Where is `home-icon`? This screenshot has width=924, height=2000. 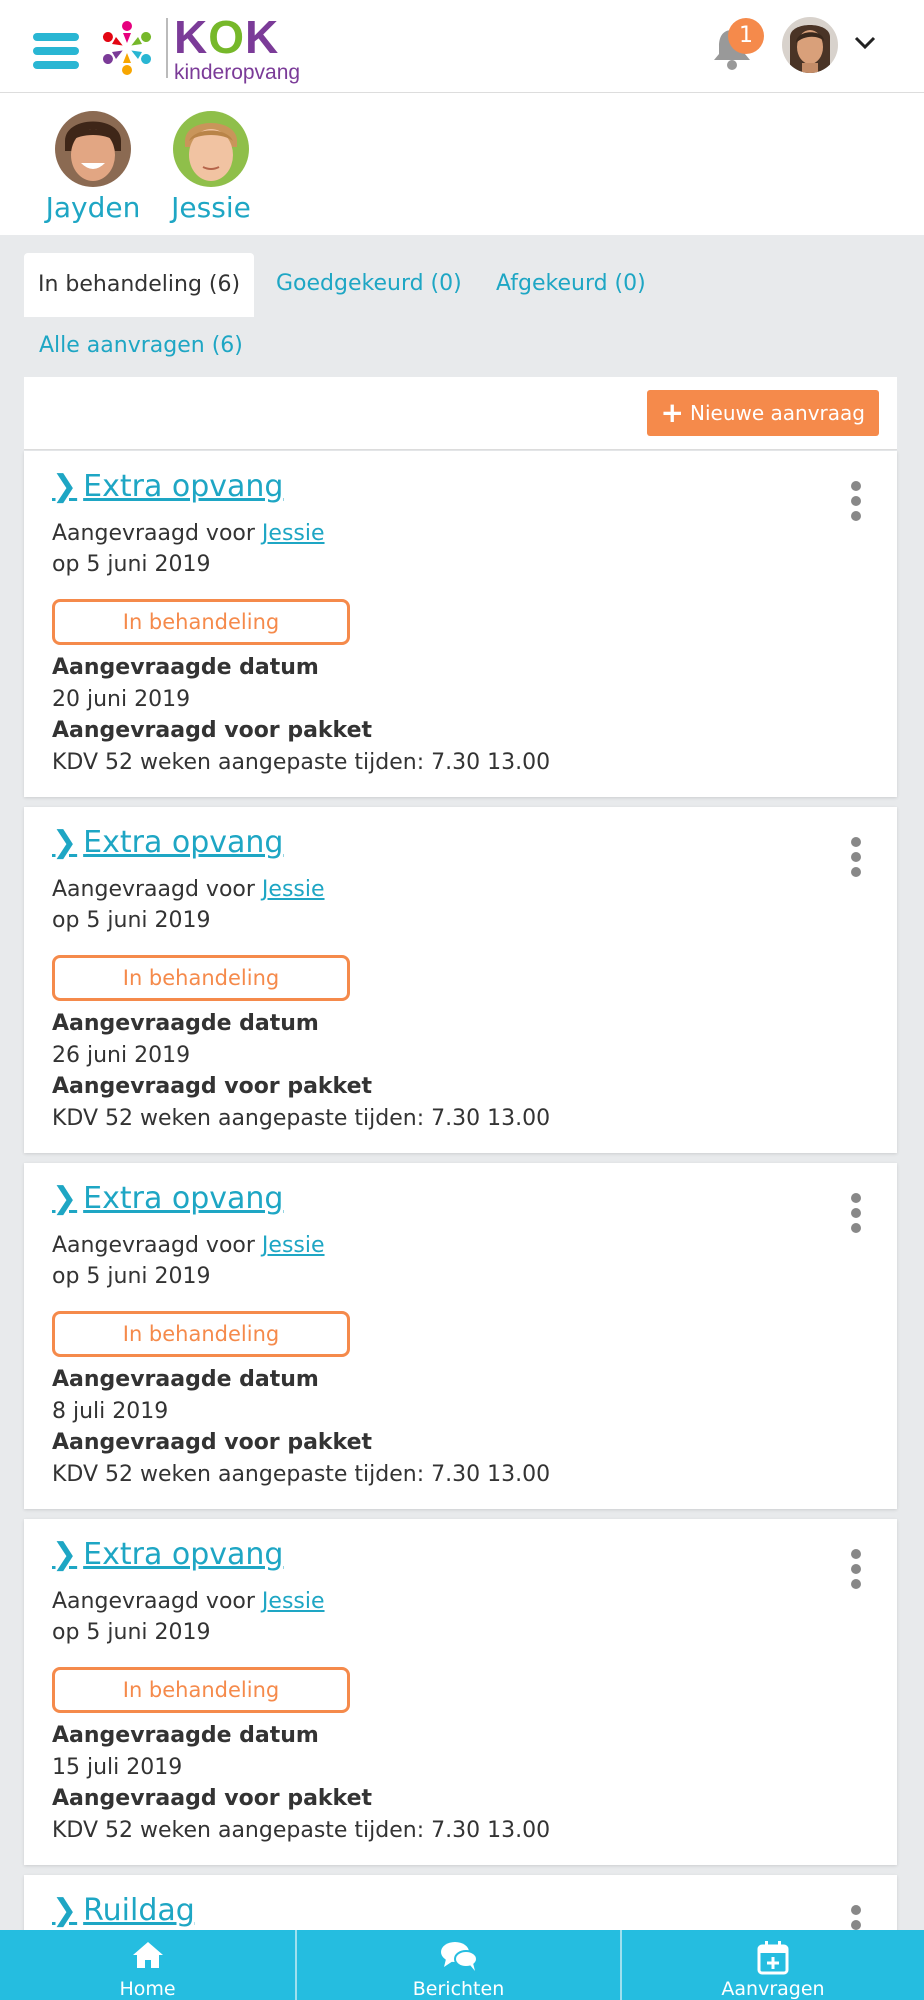
home-icon is located at coordinates (147, 1955).